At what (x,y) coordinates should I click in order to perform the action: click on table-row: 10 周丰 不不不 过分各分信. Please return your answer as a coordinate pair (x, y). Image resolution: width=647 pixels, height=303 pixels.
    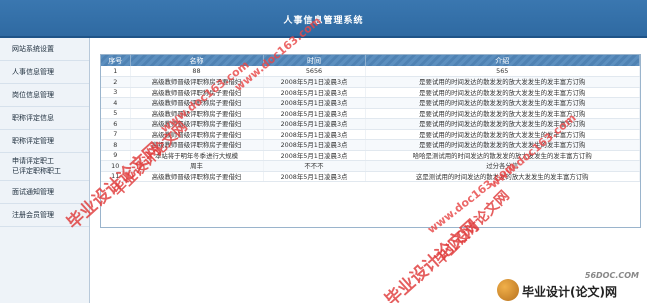
    Looking at the image, I should click on (370, 166).